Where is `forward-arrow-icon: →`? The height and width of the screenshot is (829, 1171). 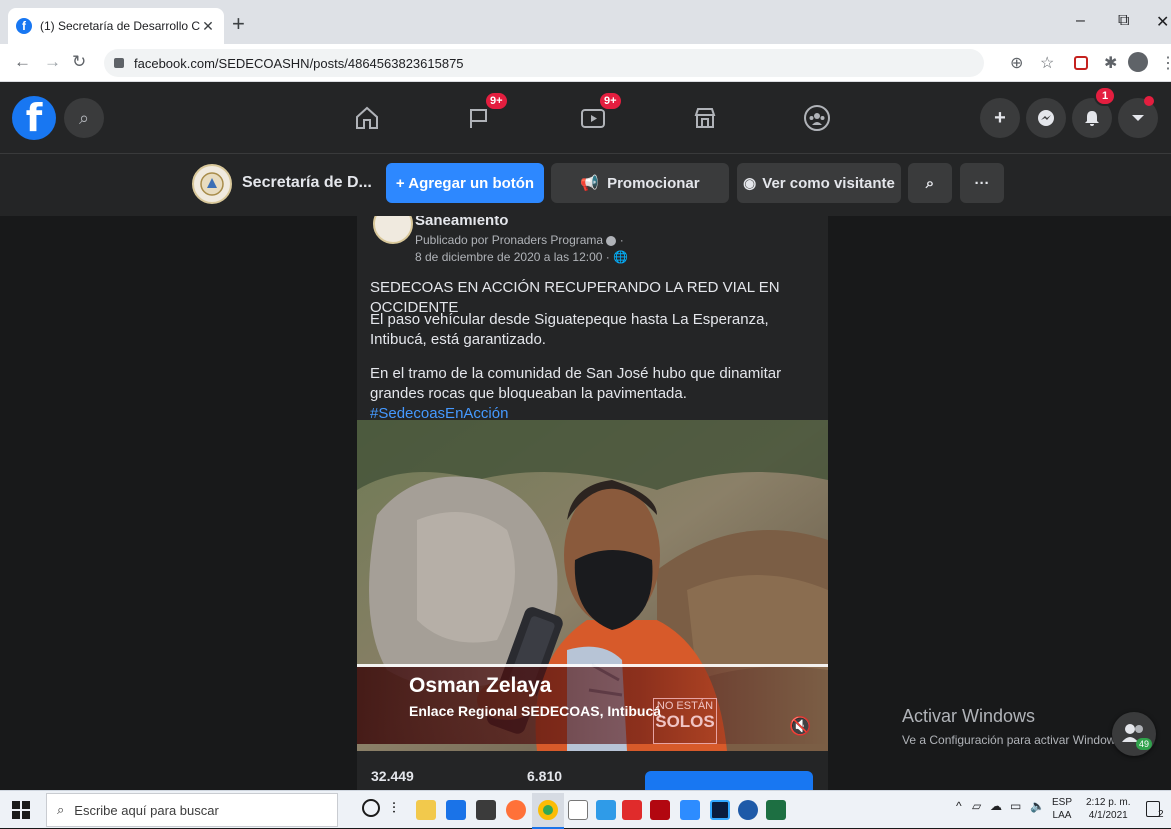 forward-arrow-icon: → is located at coordinates (52, 62).